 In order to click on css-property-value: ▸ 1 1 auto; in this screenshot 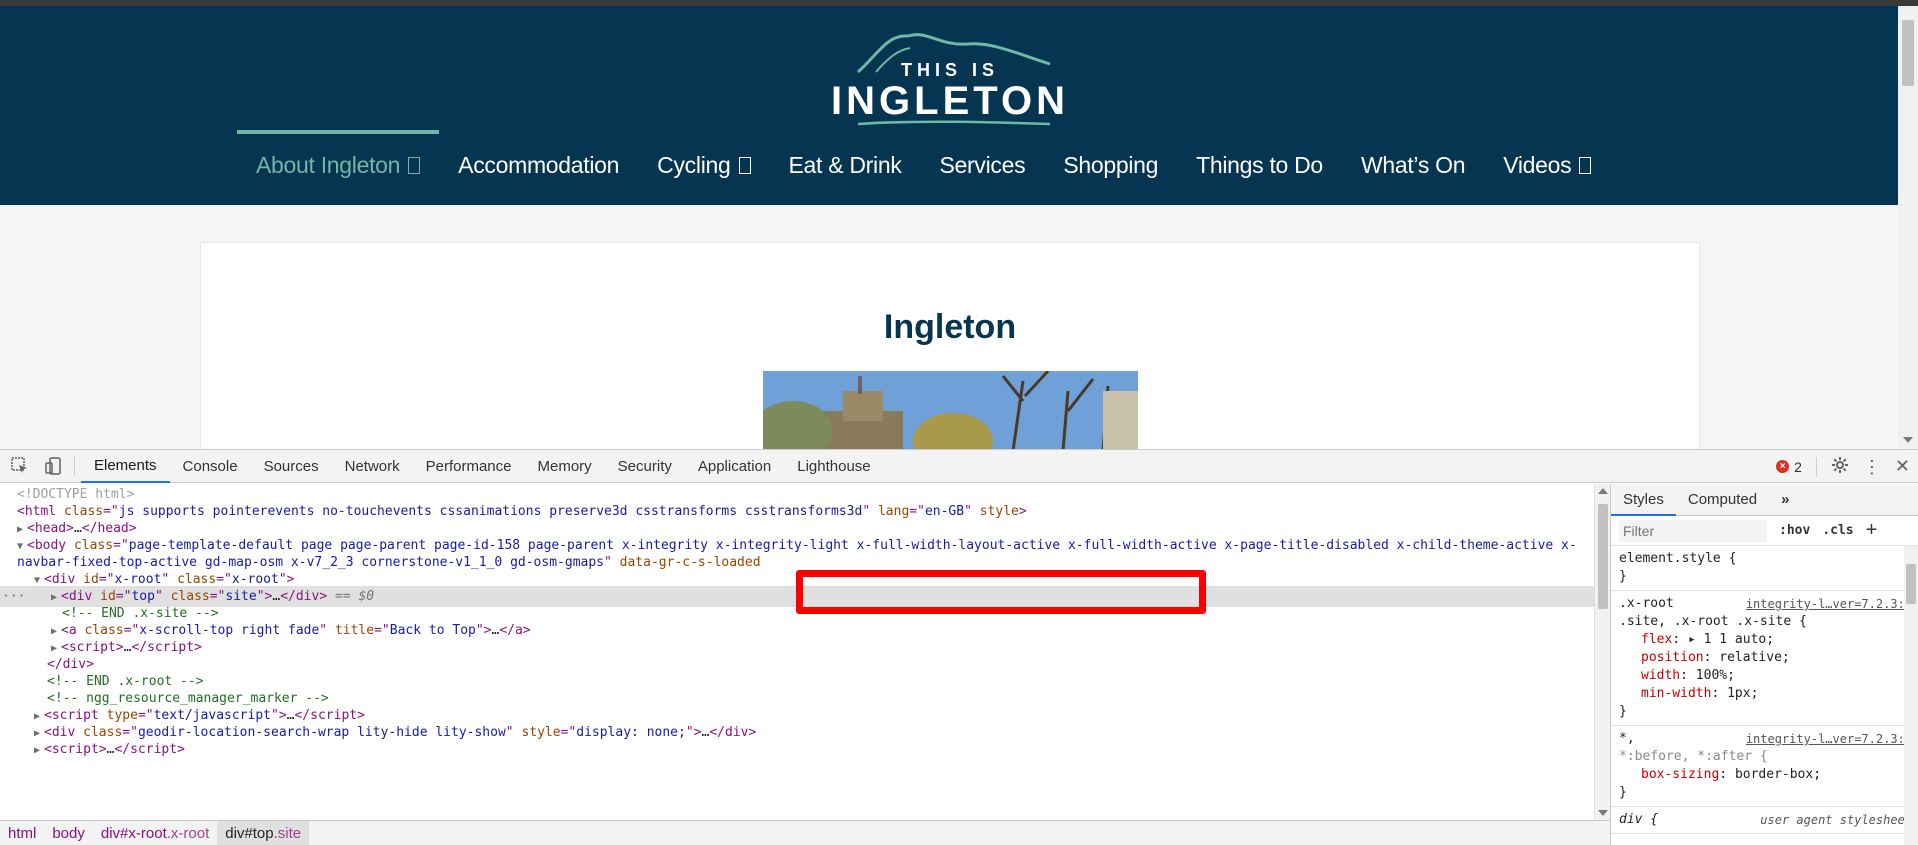, I will do `click(1731, 639)`.